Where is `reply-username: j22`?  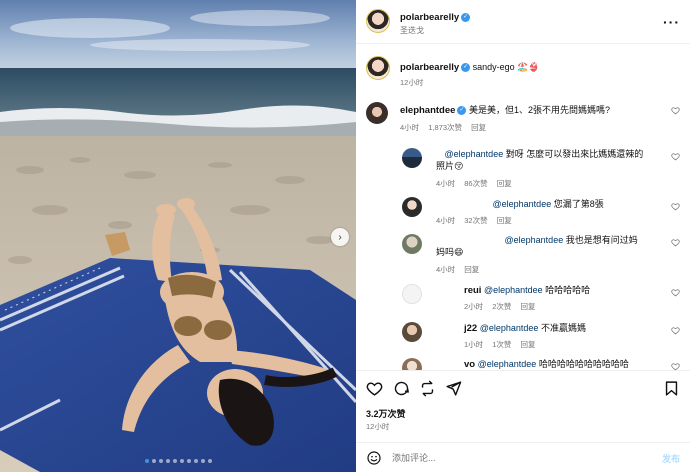 reply-username: j22 is located at coordinates (470, 328).